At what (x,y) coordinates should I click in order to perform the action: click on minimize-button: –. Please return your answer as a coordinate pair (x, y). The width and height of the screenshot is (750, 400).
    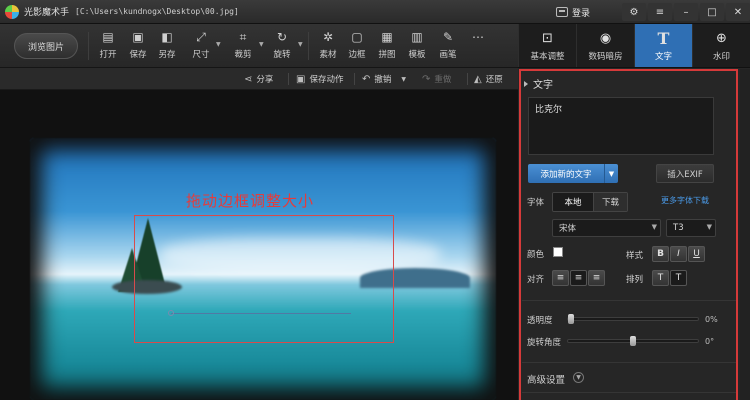
    Looking at the image, I should click on (686, 12).